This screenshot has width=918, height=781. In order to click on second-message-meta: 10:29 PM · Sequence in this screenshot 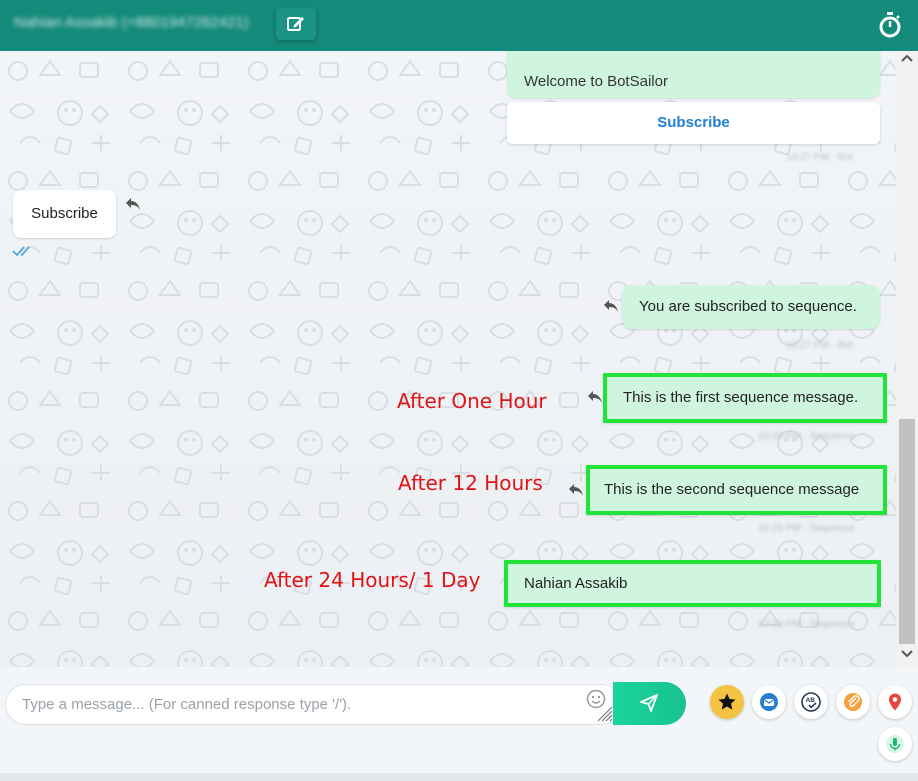, I will do `click(806, 528)`.